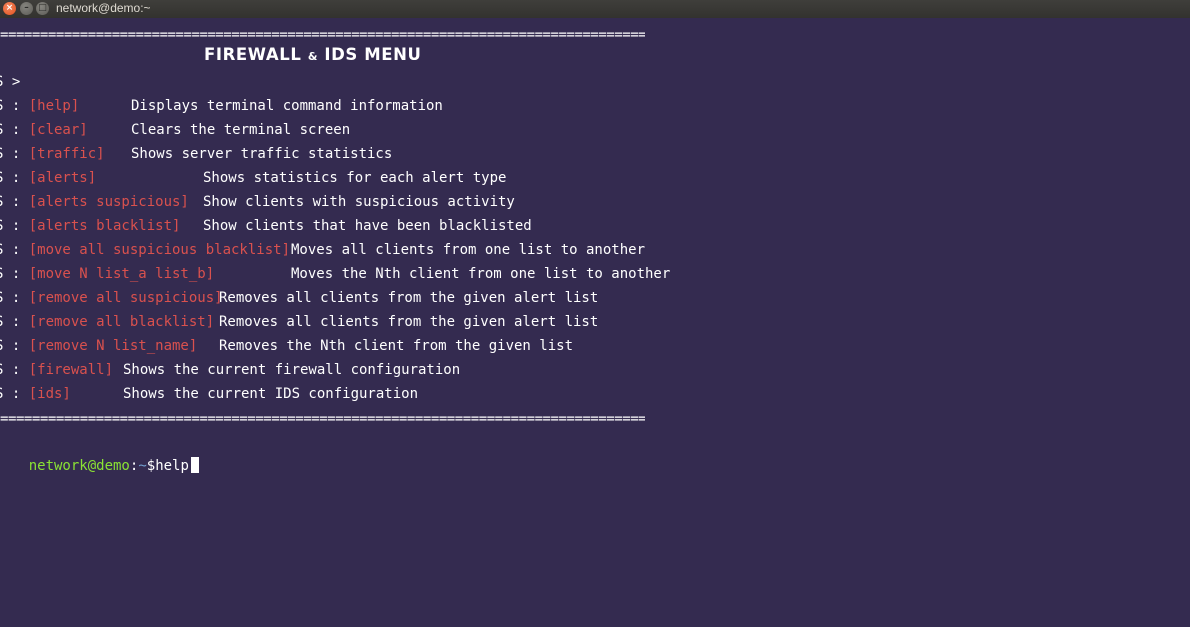 Image resolution: width=1190 pixels, height=627 pixels. I want to click on command-name: [firewall], so click(71, 370).